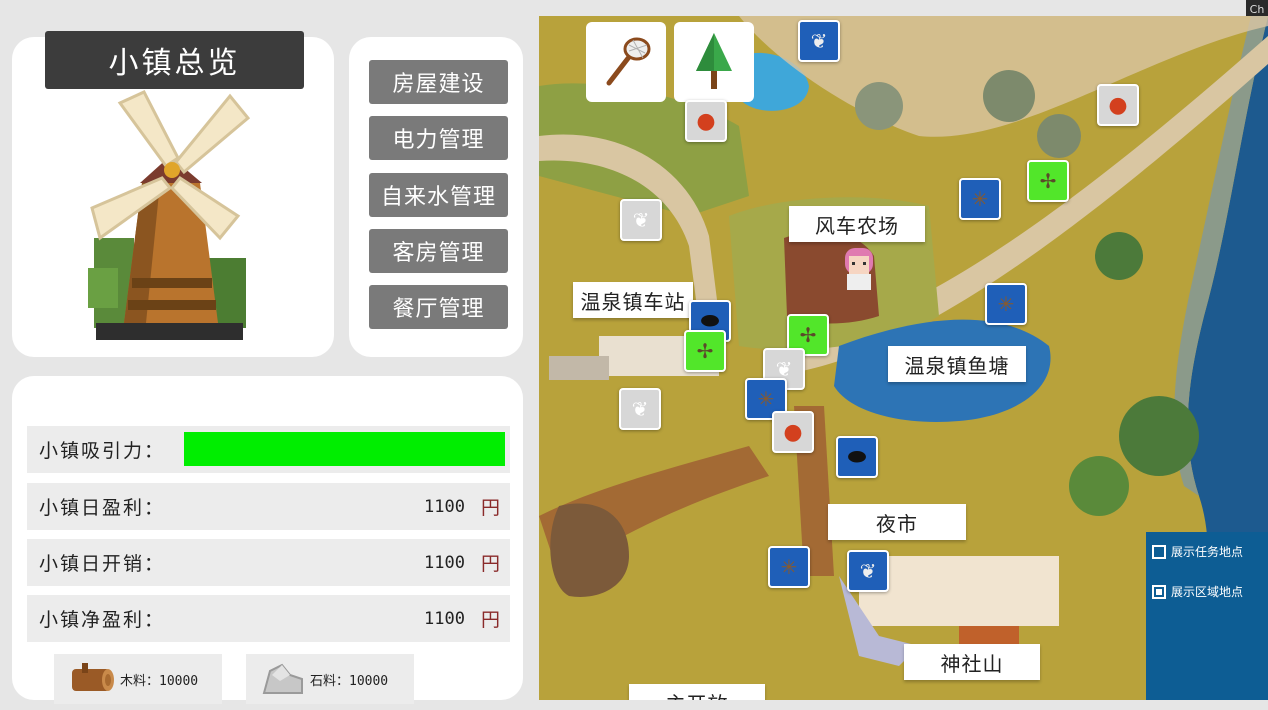 This screenshot has width=1268, height=710. Describe the element at coordinates (174, 60) in the screenshot. I see `panel-title: 小镇总览` at that location.